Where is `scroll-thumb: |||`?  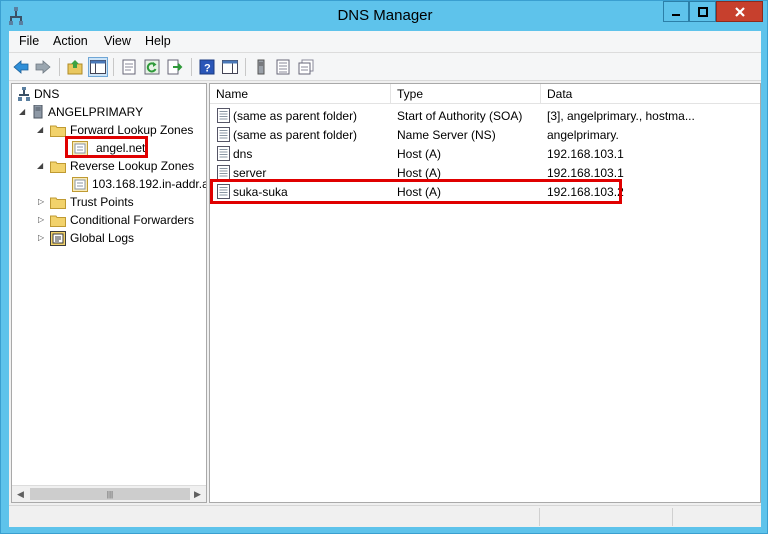
scroll-thumb: ||| is located at coordinates (110, 494).